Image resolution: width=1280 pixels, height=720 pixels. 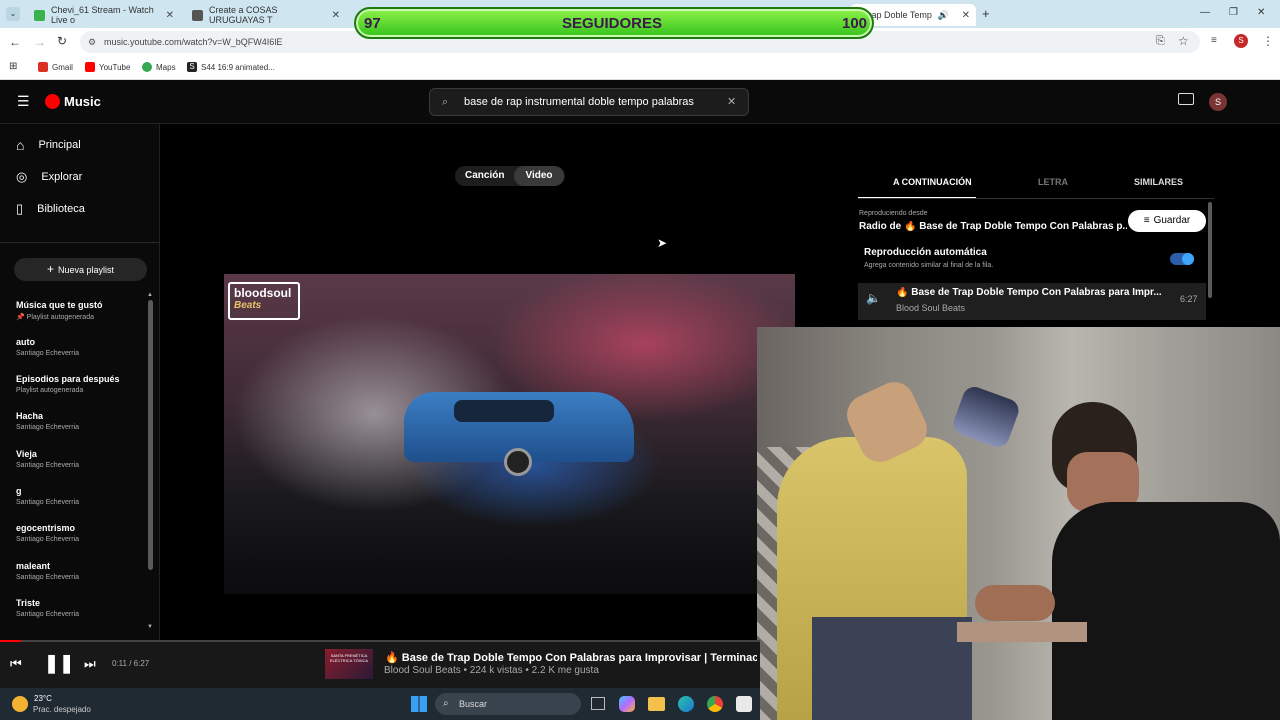 I want to click on autoplay-toggle, so click(x=1182, y=259).